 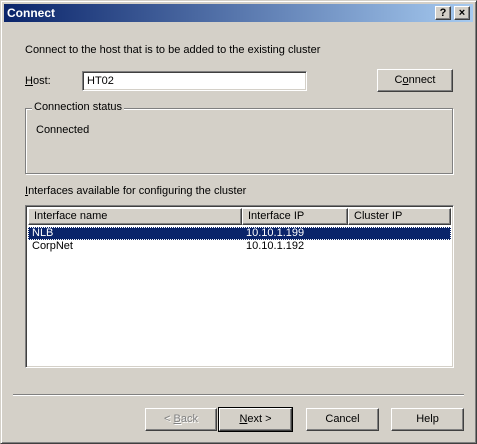 I want to click on row-interface-name: CorpNet, so click(x=52, y=246).